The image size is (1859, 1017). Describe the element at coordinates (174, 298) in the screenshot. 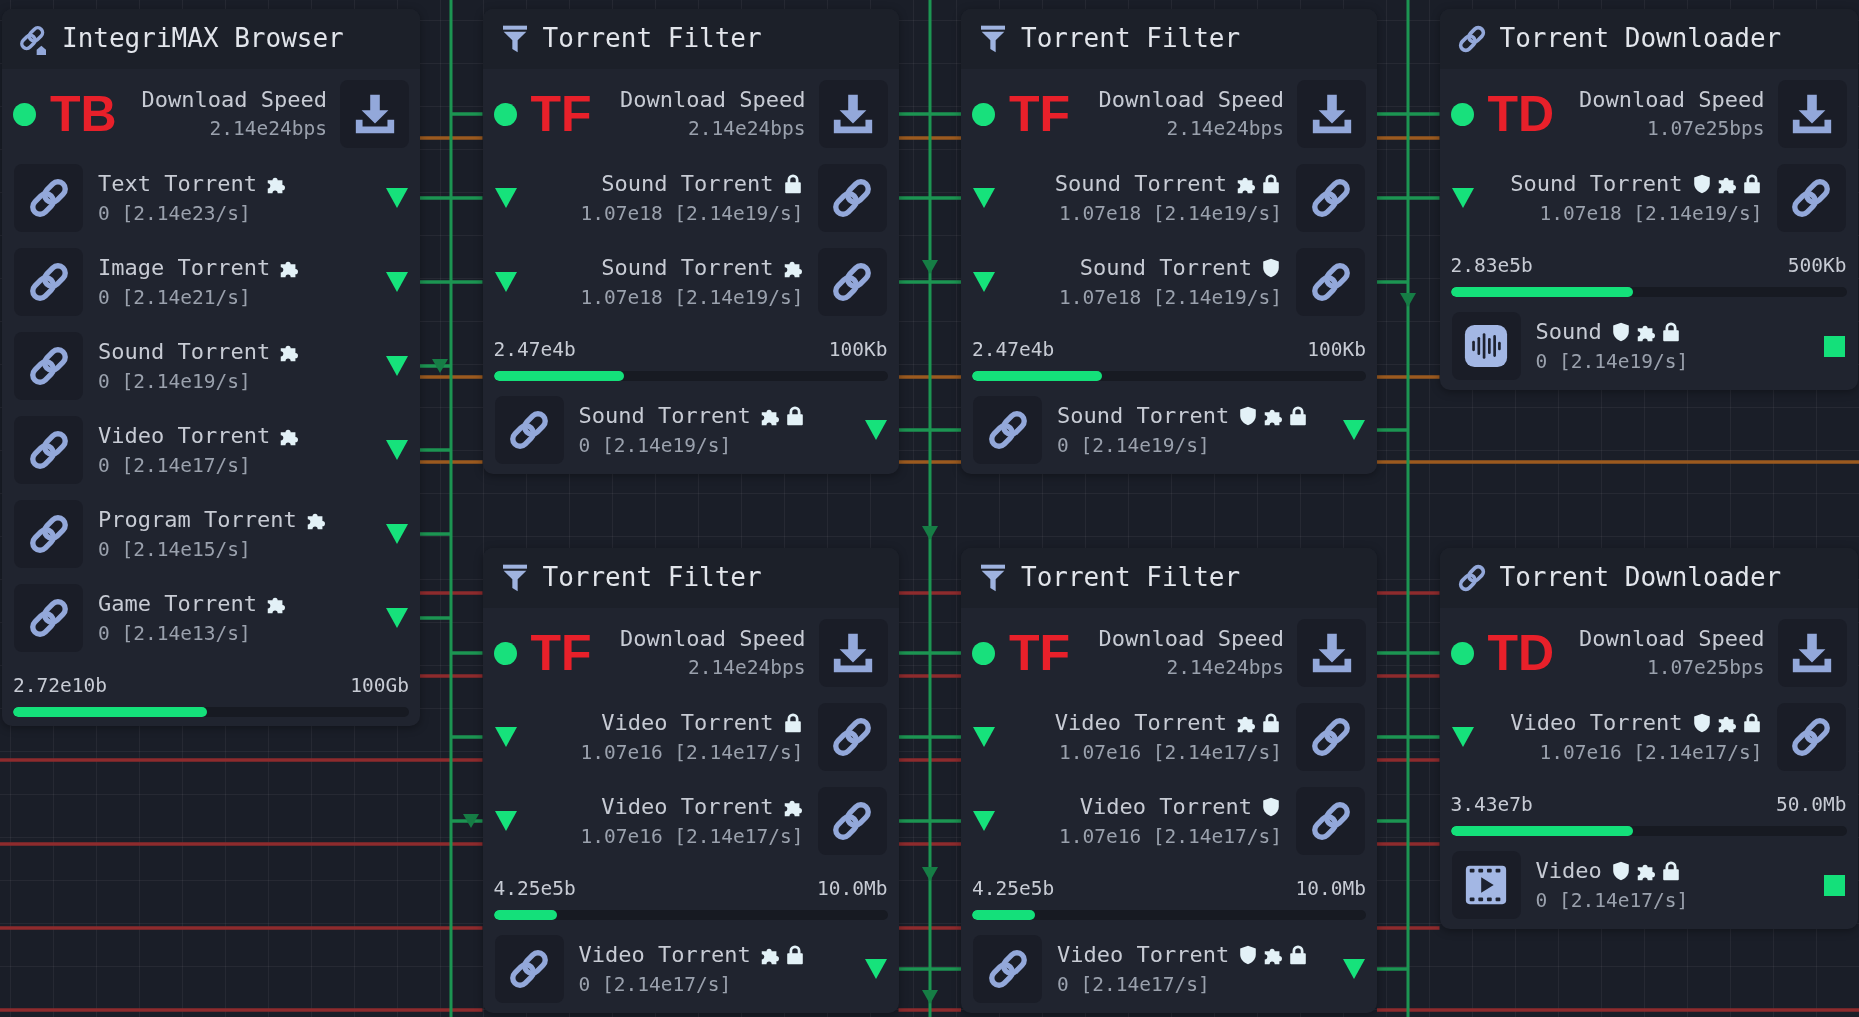

I see `transfer-rate: 0 [2.14e21/s]` at that location.